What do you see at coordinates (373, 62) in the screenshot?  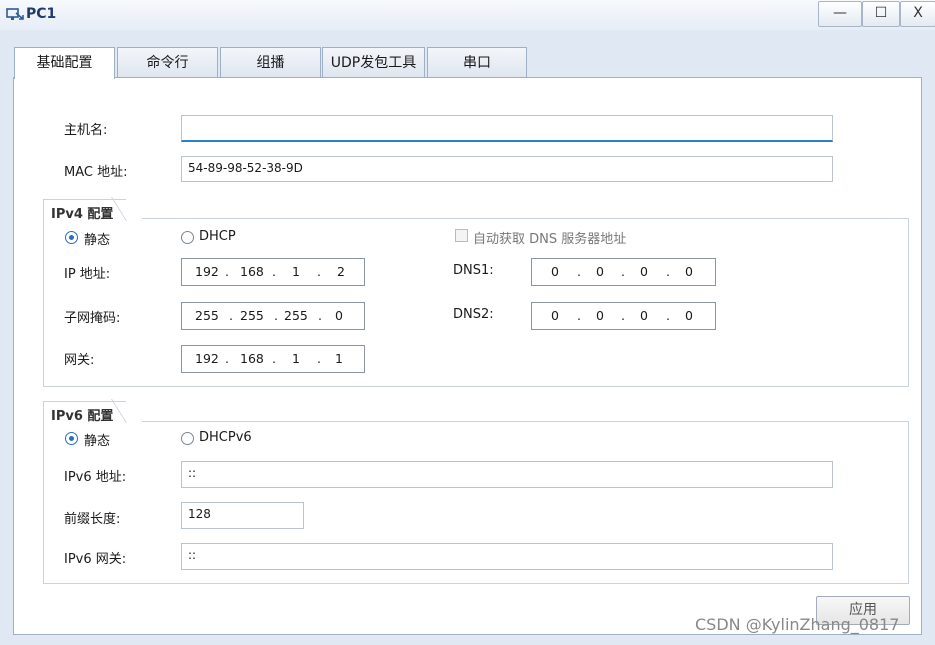 I see `tab-udp-tool: UDP发包工具` at bounding box center [373, 62].